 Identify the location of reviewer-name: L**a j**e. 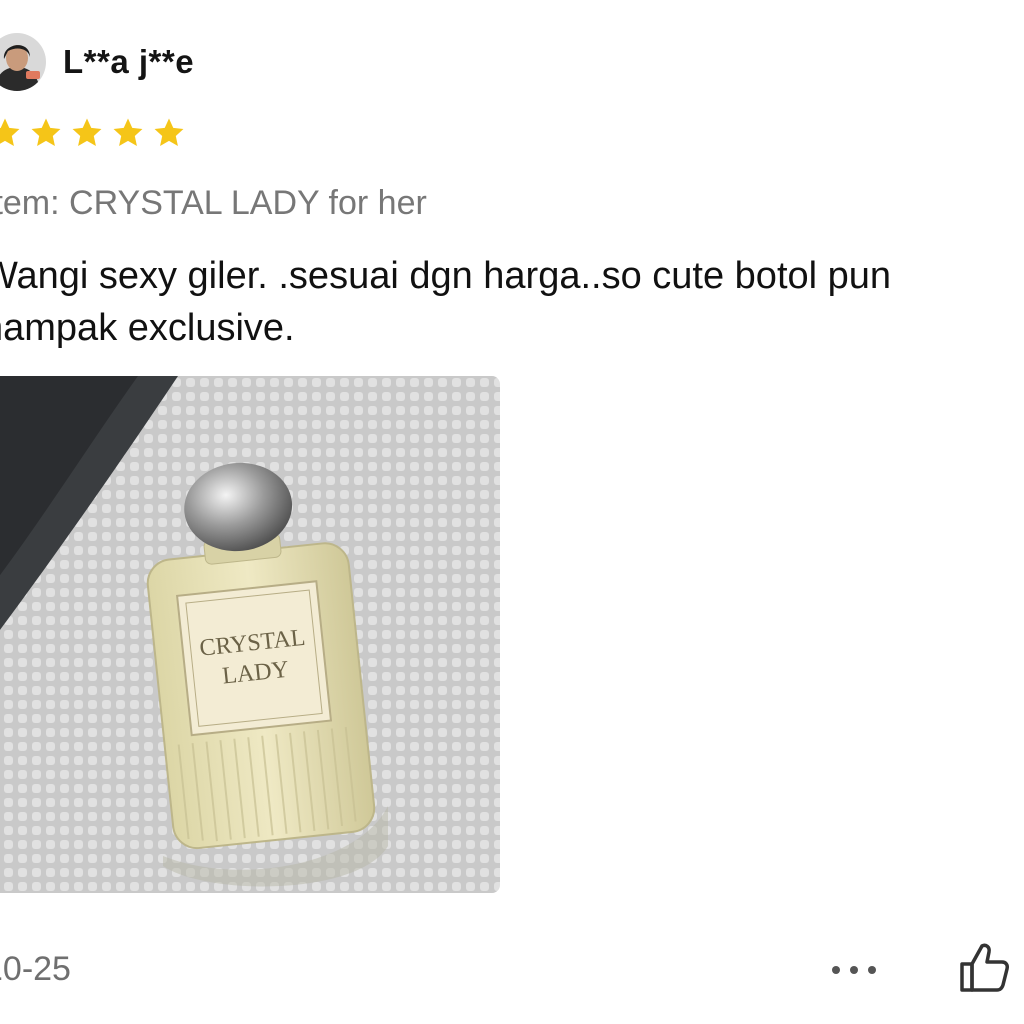
(129, 61).